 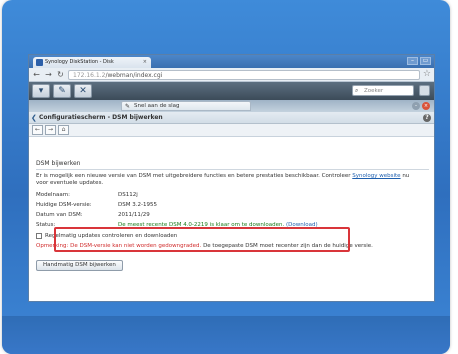 I want to click on blue-frame-bottom, so click(x=226, y=335).